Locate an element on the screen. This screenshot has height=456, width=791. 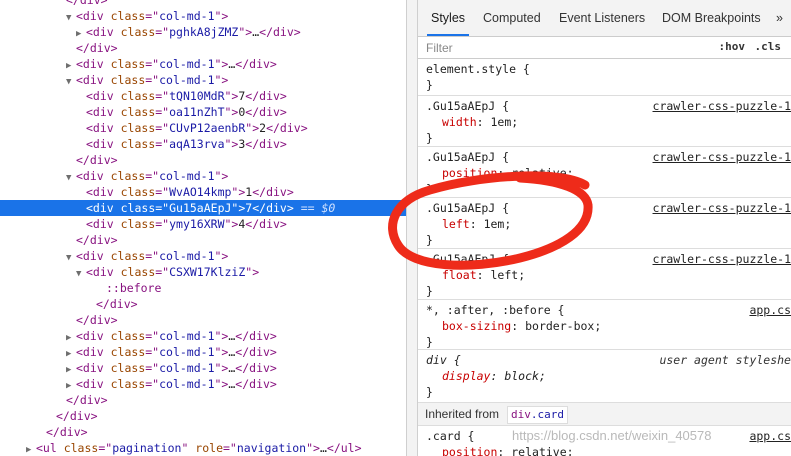
user-agent-label: user agent styleshe is located at coordinates (725, 360).